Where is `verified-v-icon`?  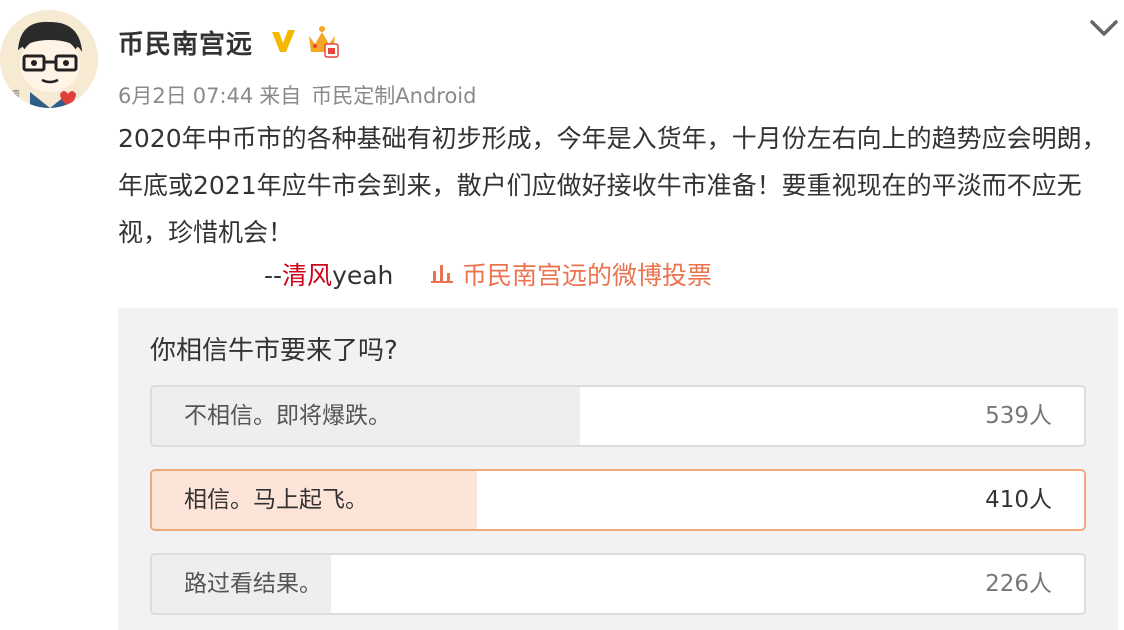 verified-v-icon is located at coordinates (283, 41).